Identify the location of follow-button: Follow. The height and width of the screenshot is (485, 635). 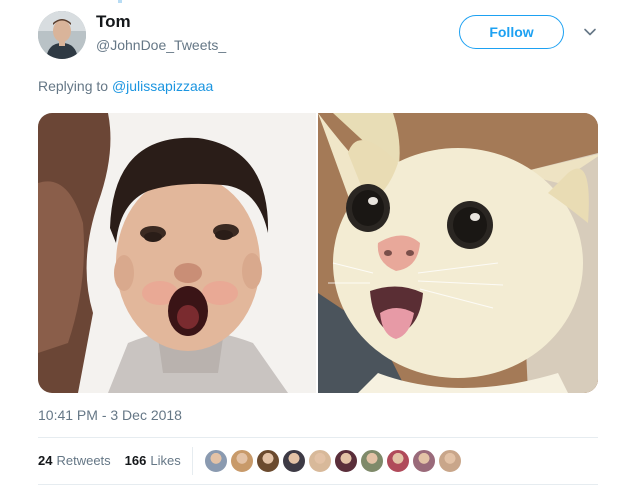
(511, 32).